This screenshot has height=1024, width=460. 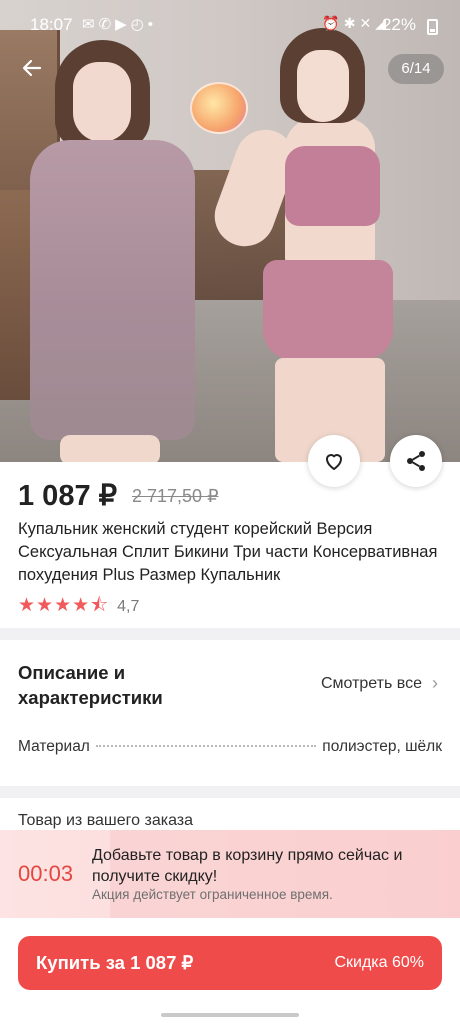 What do you see at coordinates (230, 25) in the screenshot?
I see `status-bar: 18:07 ✉✆▶◴• ⏰✱✕◢ 22%` at bounding box center [230, 25].